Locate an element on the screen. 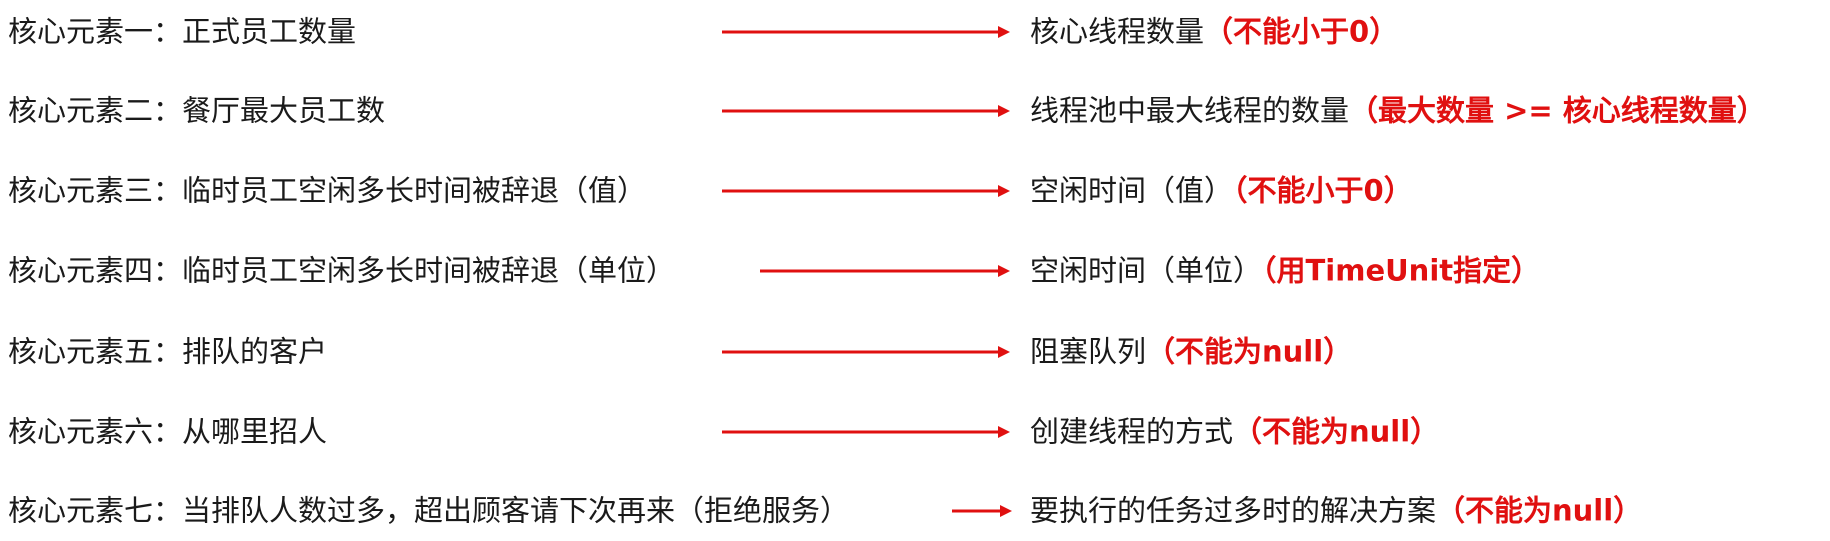  parameter-name: 创建线程的方式 is located at coordinates (1132, 431).